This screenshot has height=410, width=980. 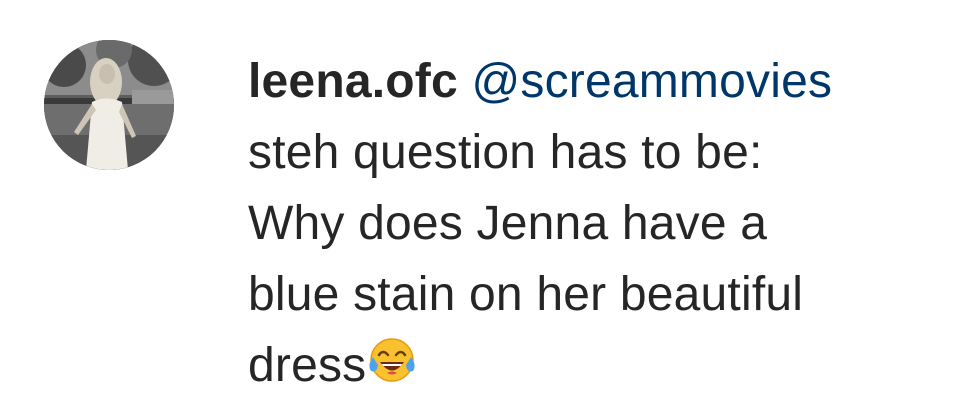 What do you see at coordinates (608, 365) in the screenshot?
I see `comment-text-line-4: dress` at bounding box center [608, 365].